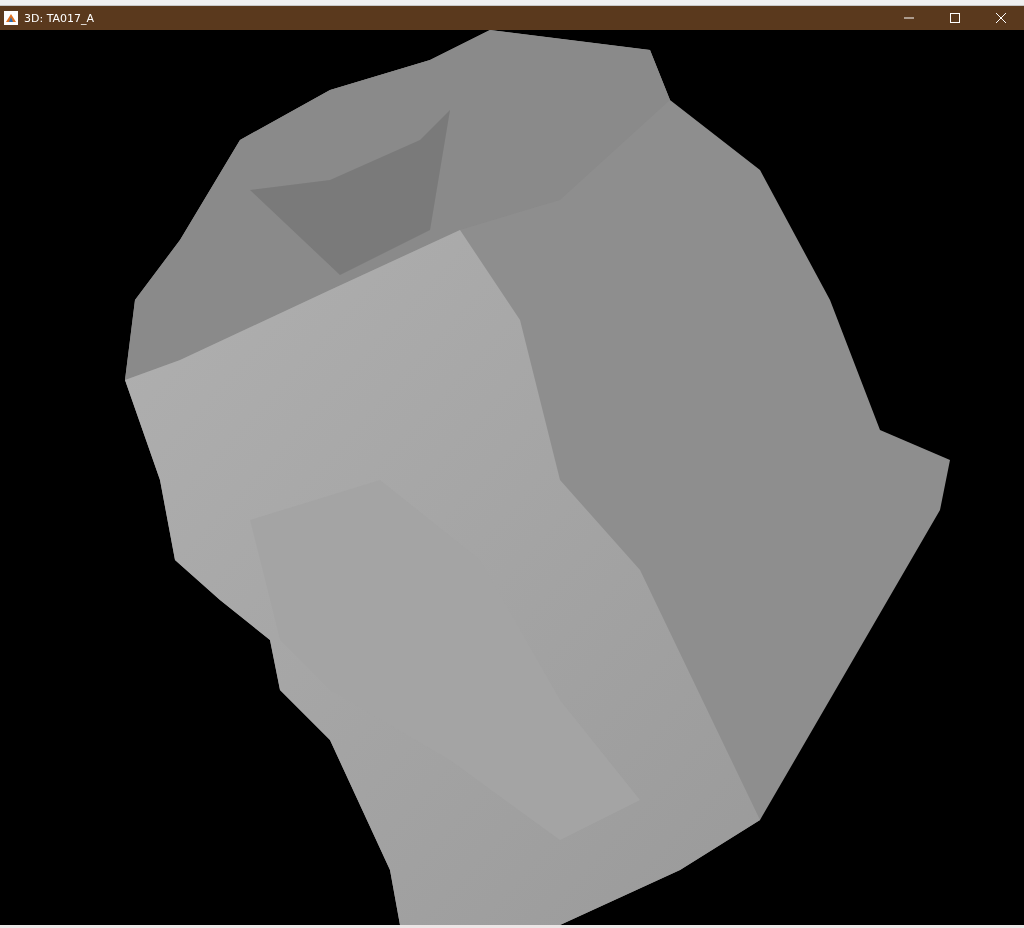  Describe the element at coordinates (11, 18) in the screenshot. I see `app-logo-icon` at that location.